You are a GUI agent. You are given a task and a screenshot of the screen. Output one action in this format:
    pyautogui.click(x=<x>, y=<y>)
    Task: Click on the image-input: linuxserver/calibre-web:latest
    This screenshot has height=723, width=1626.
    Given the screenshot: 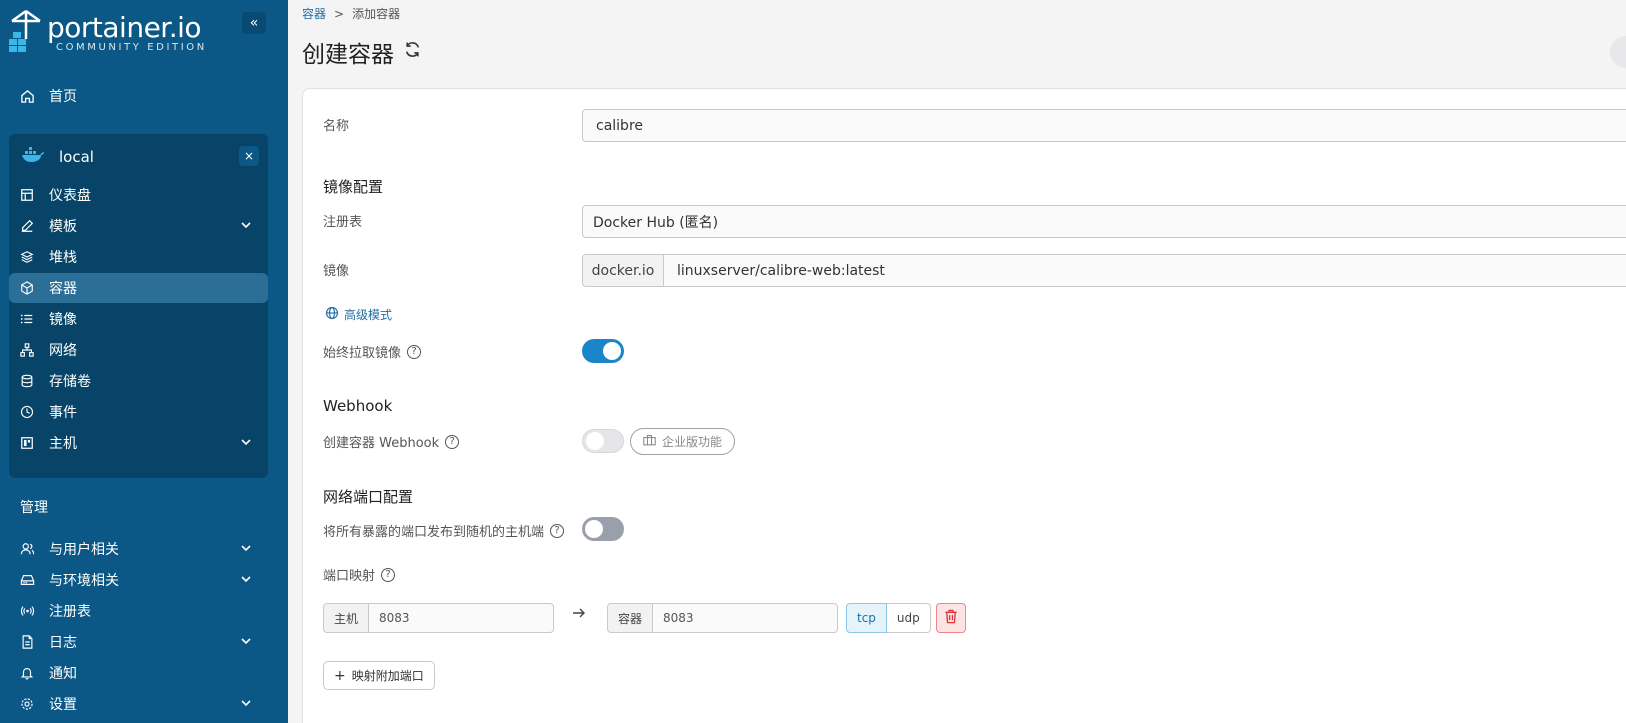 What is the action you would take?
    pyautogui.click(x=1144, y=270)
    